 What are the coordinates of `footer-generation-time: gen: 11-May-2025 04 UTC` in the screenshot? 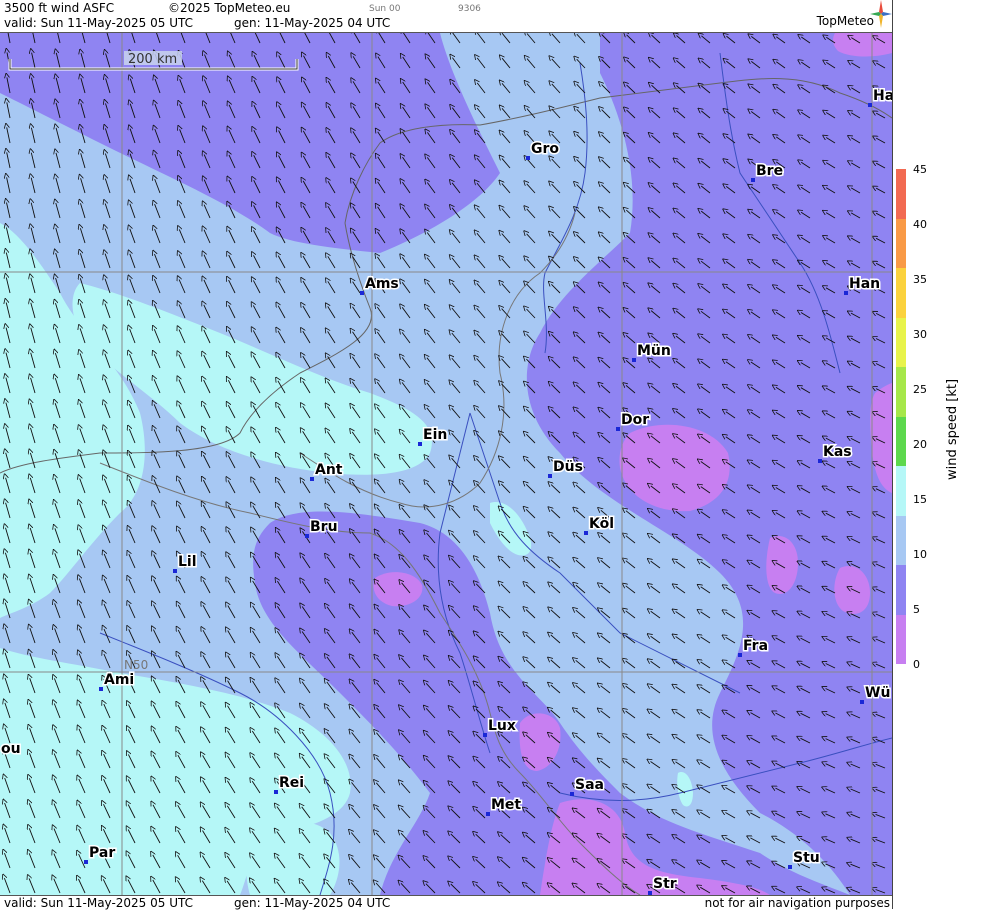 It's located at (312, 903).